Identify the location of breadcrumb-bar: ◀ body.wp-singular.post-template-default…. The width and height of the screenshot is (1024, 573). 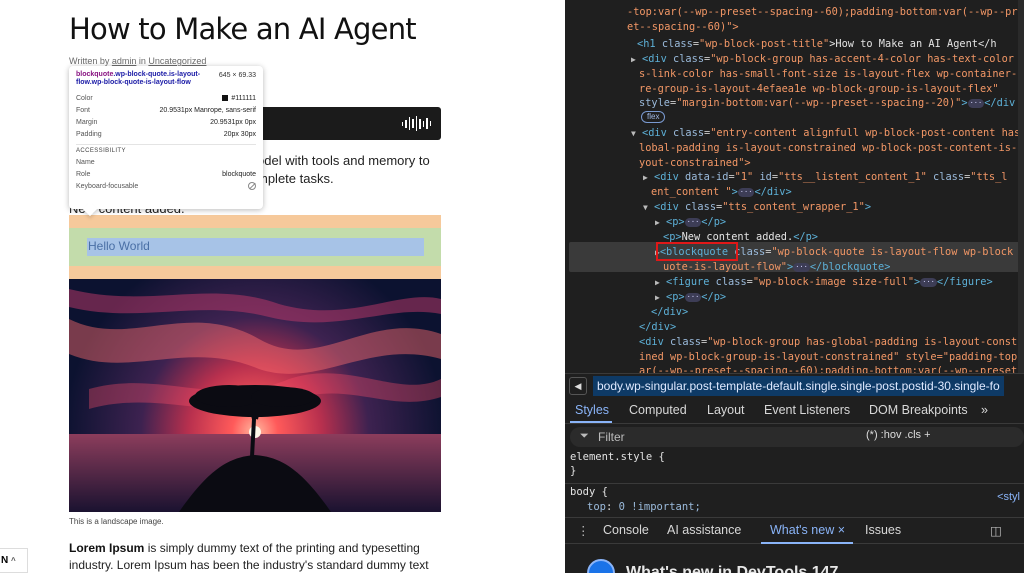
(794, 385).